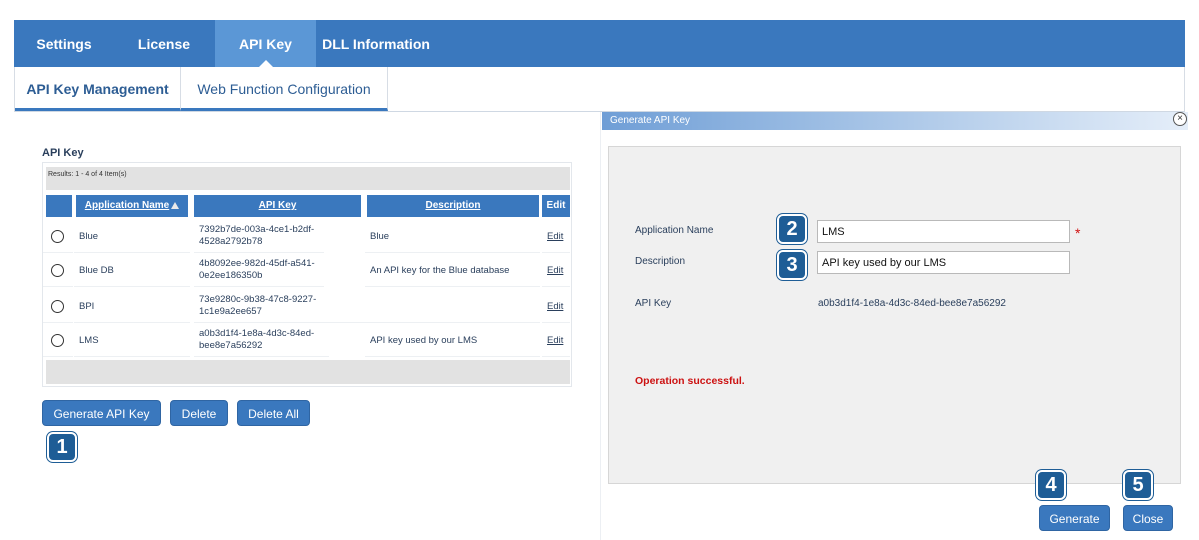 The image size is (1199, 540). I want to click on api-key-label: API Key, so click(653, 303).